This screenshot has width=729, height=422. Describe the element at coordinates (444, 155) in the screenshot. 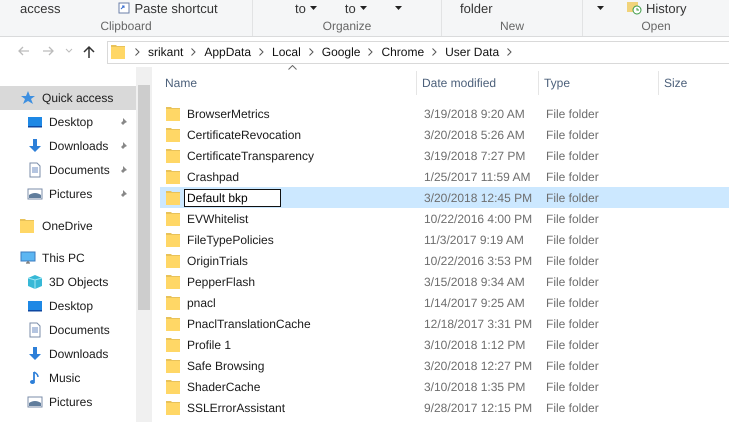

I see `file-row: CertificateTransparency 3/19/2018 7:27 PM File folder` at that location.